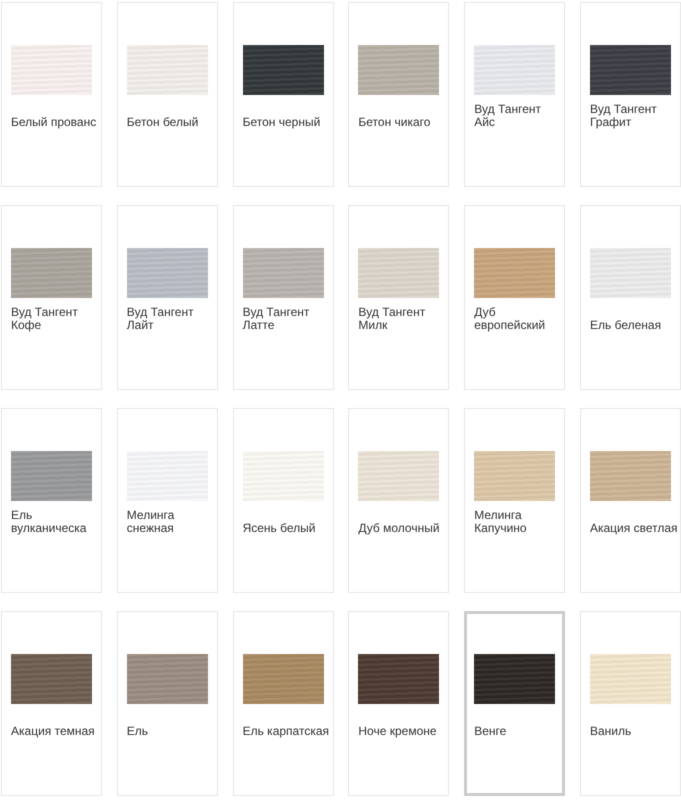  Describe the element at coordinates (515, 703) in the screenshot. I see `finish-card: Венге` at that location.